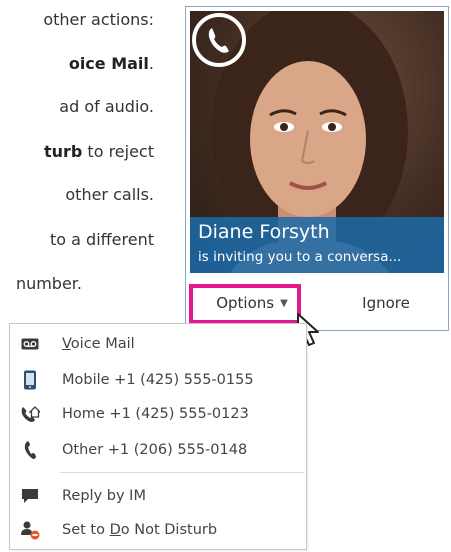  I want to click on do-not-disturb-icon, so click(30, 530).